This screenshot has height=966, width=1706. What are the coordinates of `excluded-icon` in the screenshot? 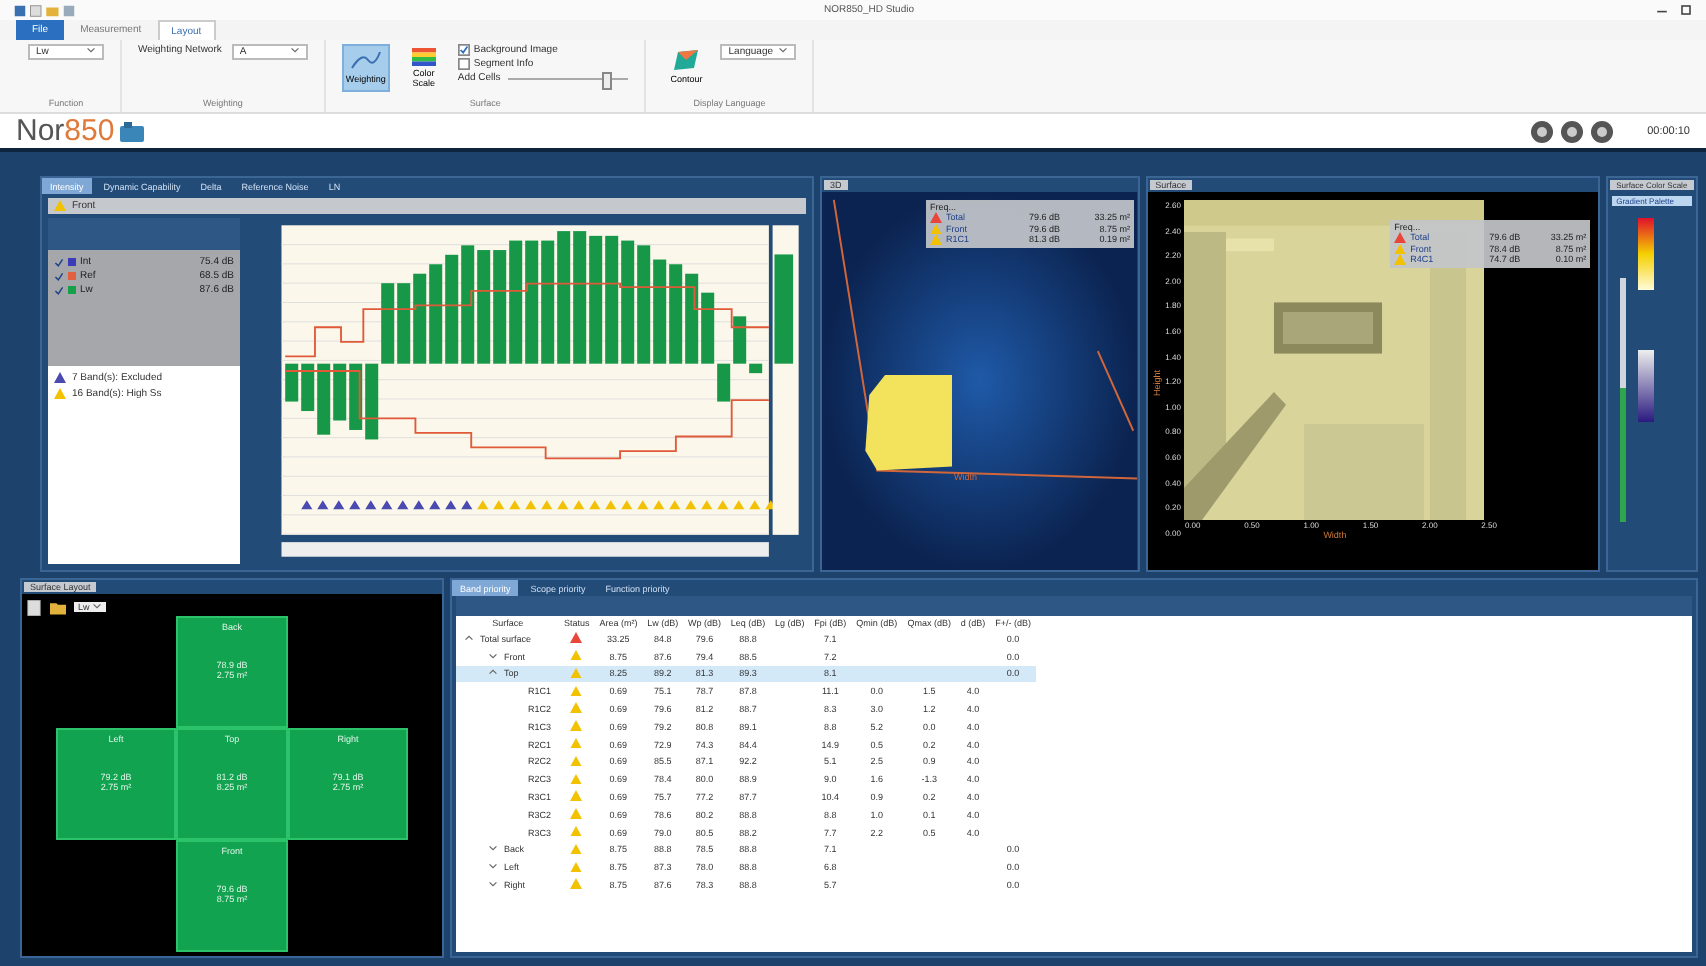 It's located at (60, 378).